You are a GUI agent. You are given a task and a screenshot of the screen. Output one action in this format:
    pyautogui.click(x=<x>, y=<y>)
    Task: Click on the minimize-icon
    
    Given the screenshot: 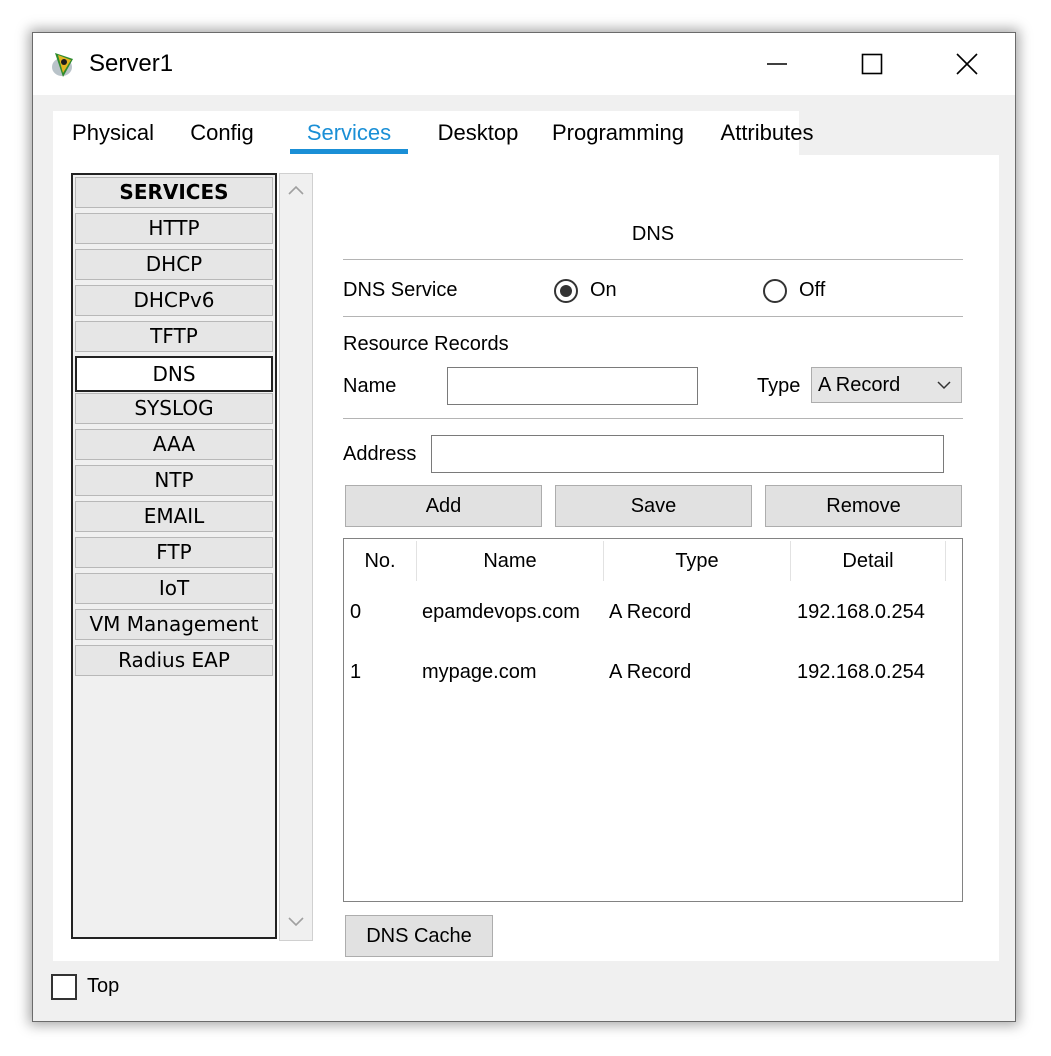 What is the action you would take?
    pyautogui.click(x=777, y=64)
    